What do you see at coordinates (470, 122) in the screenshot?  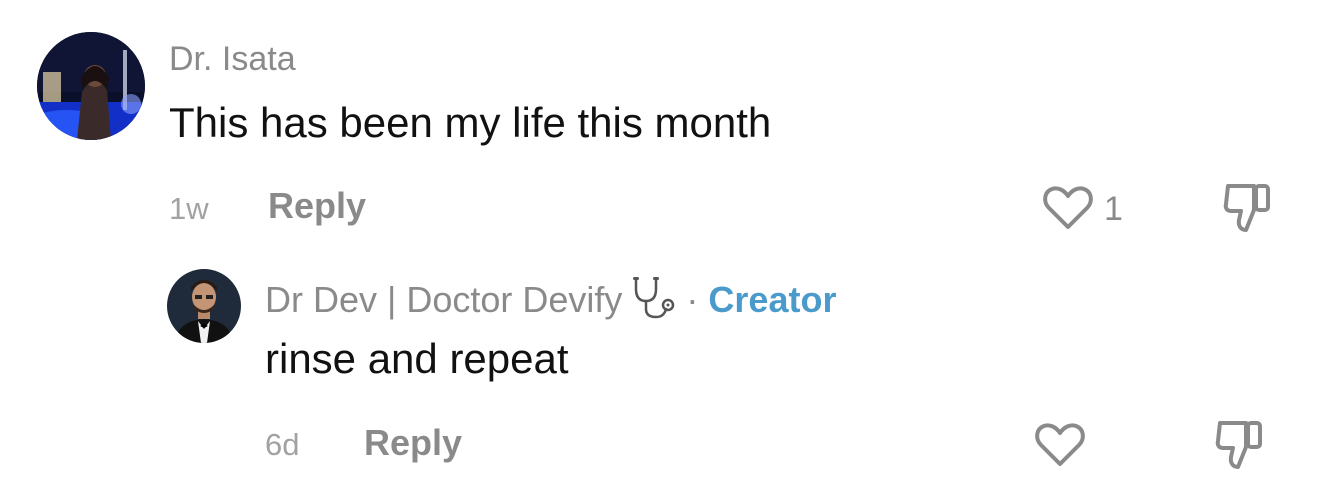 I see `comment-text: This has been my life this month` at bounding box center [470, 122].